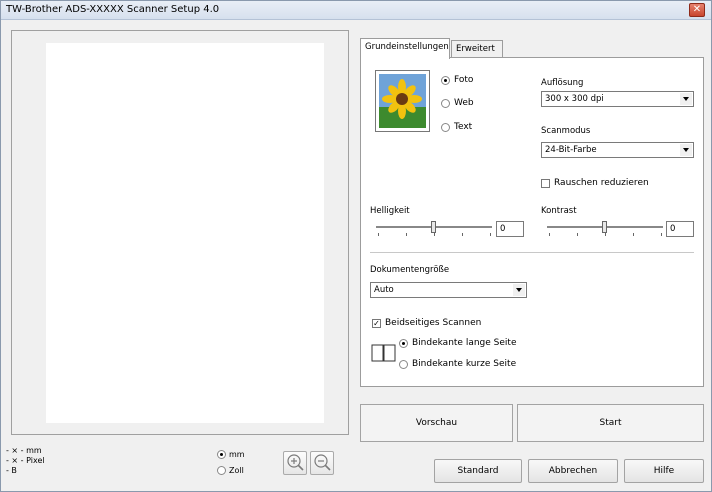 The width and height of the screenshot is (712, 492). I want to click on close-button: ✕, so click(697, 10).